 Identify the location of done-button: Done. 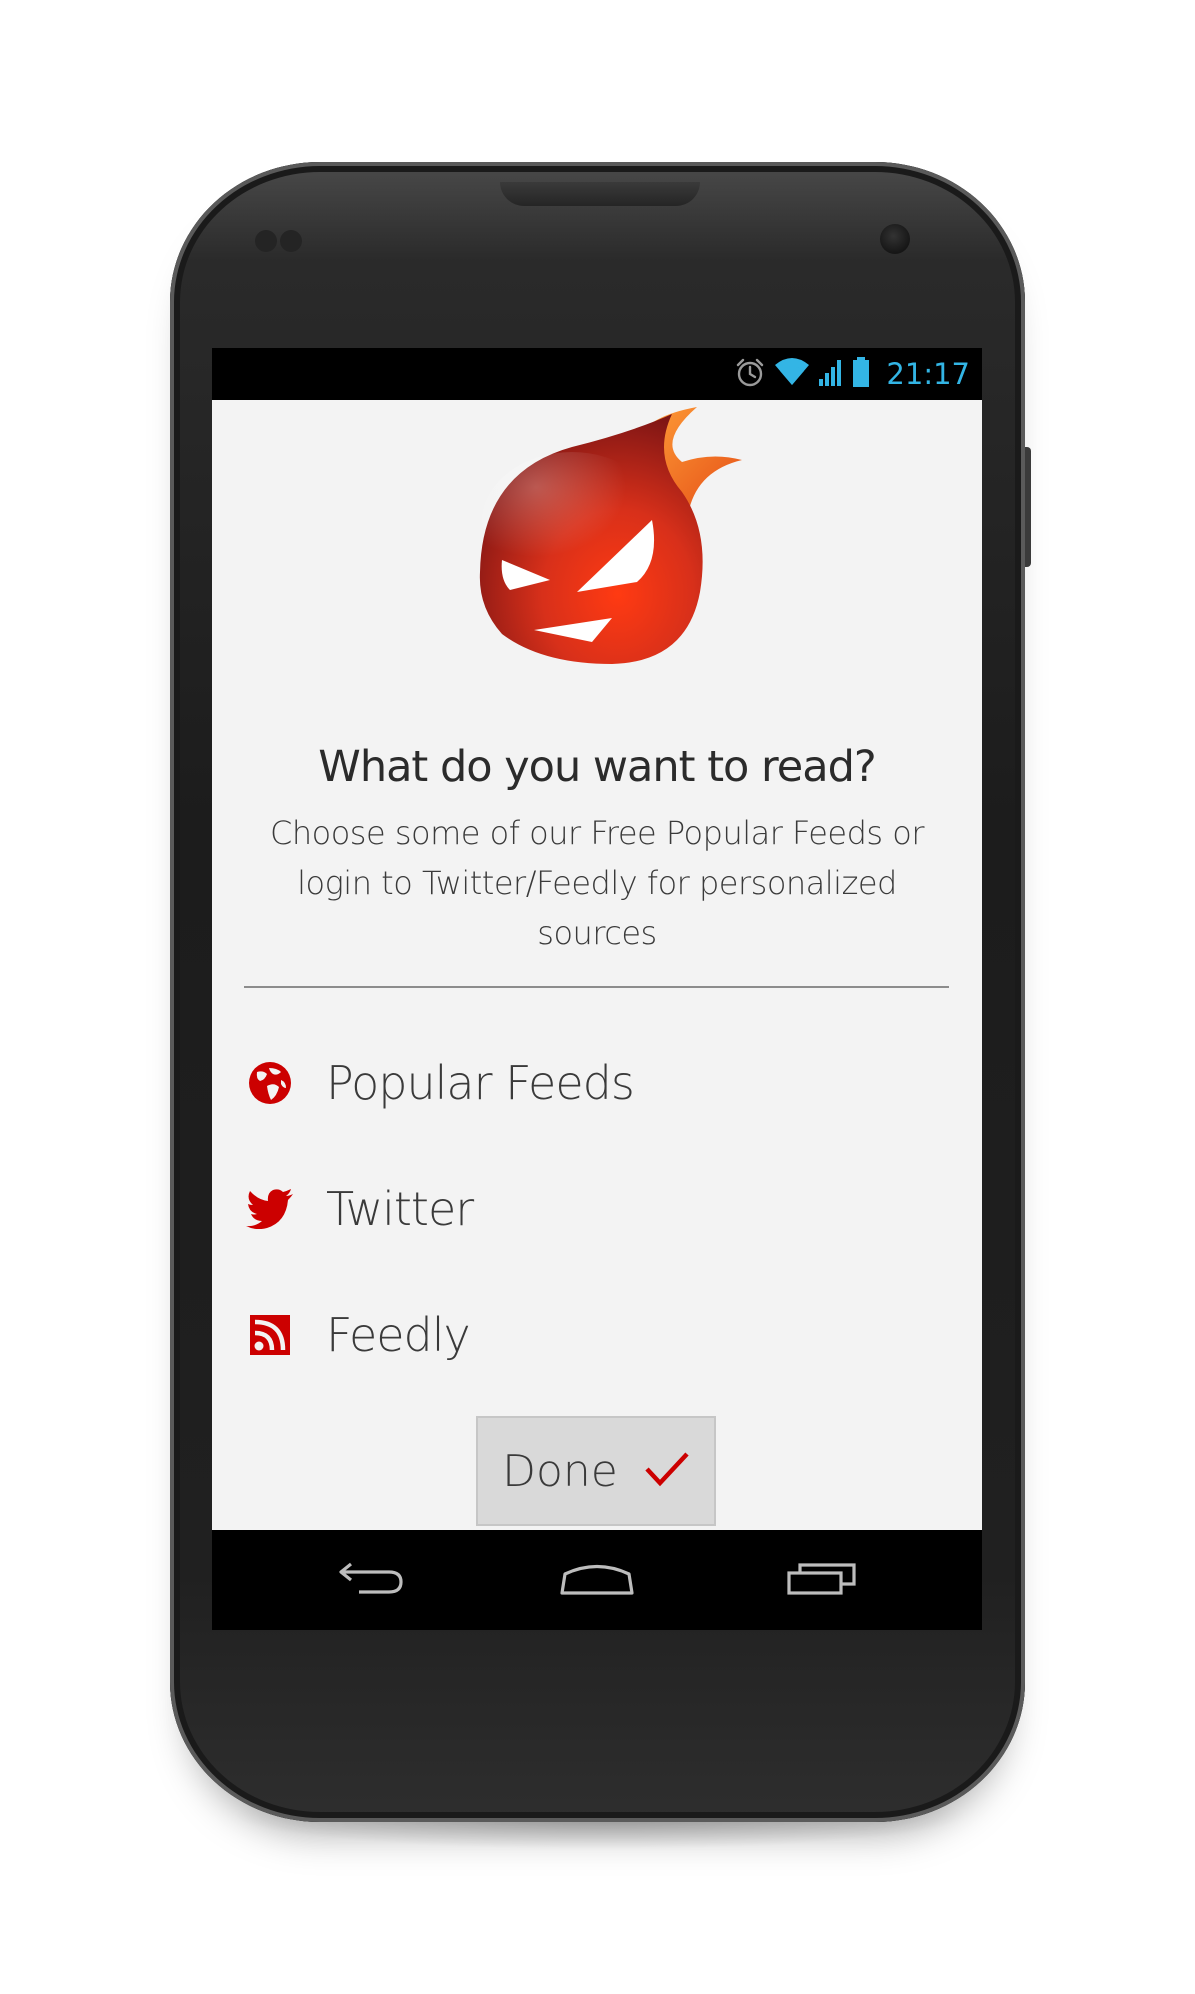
(596, 1471).